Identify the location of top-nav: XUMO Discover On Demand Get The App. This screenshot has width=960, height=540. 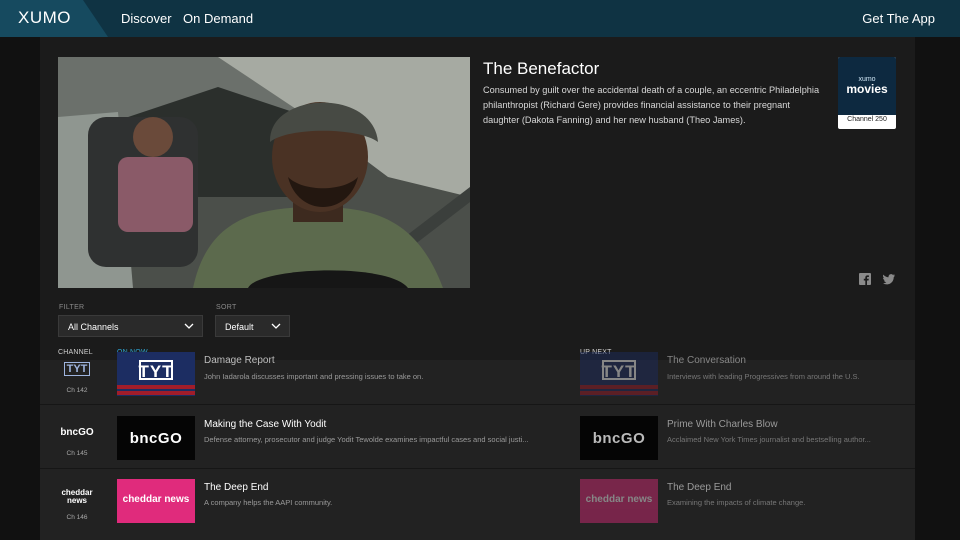
(480, 18).